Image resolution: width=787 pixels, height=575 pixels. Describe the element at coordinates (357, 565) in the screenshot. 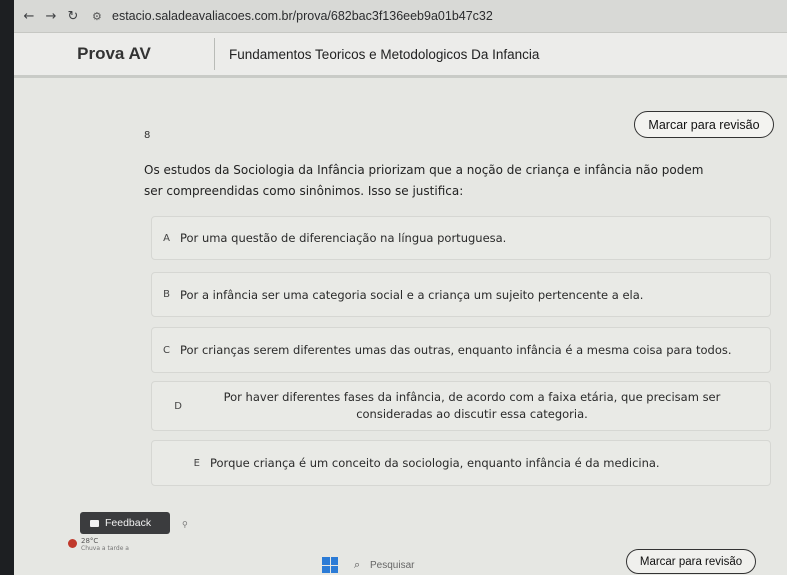

I see `search-icon: ⌕` at that location.